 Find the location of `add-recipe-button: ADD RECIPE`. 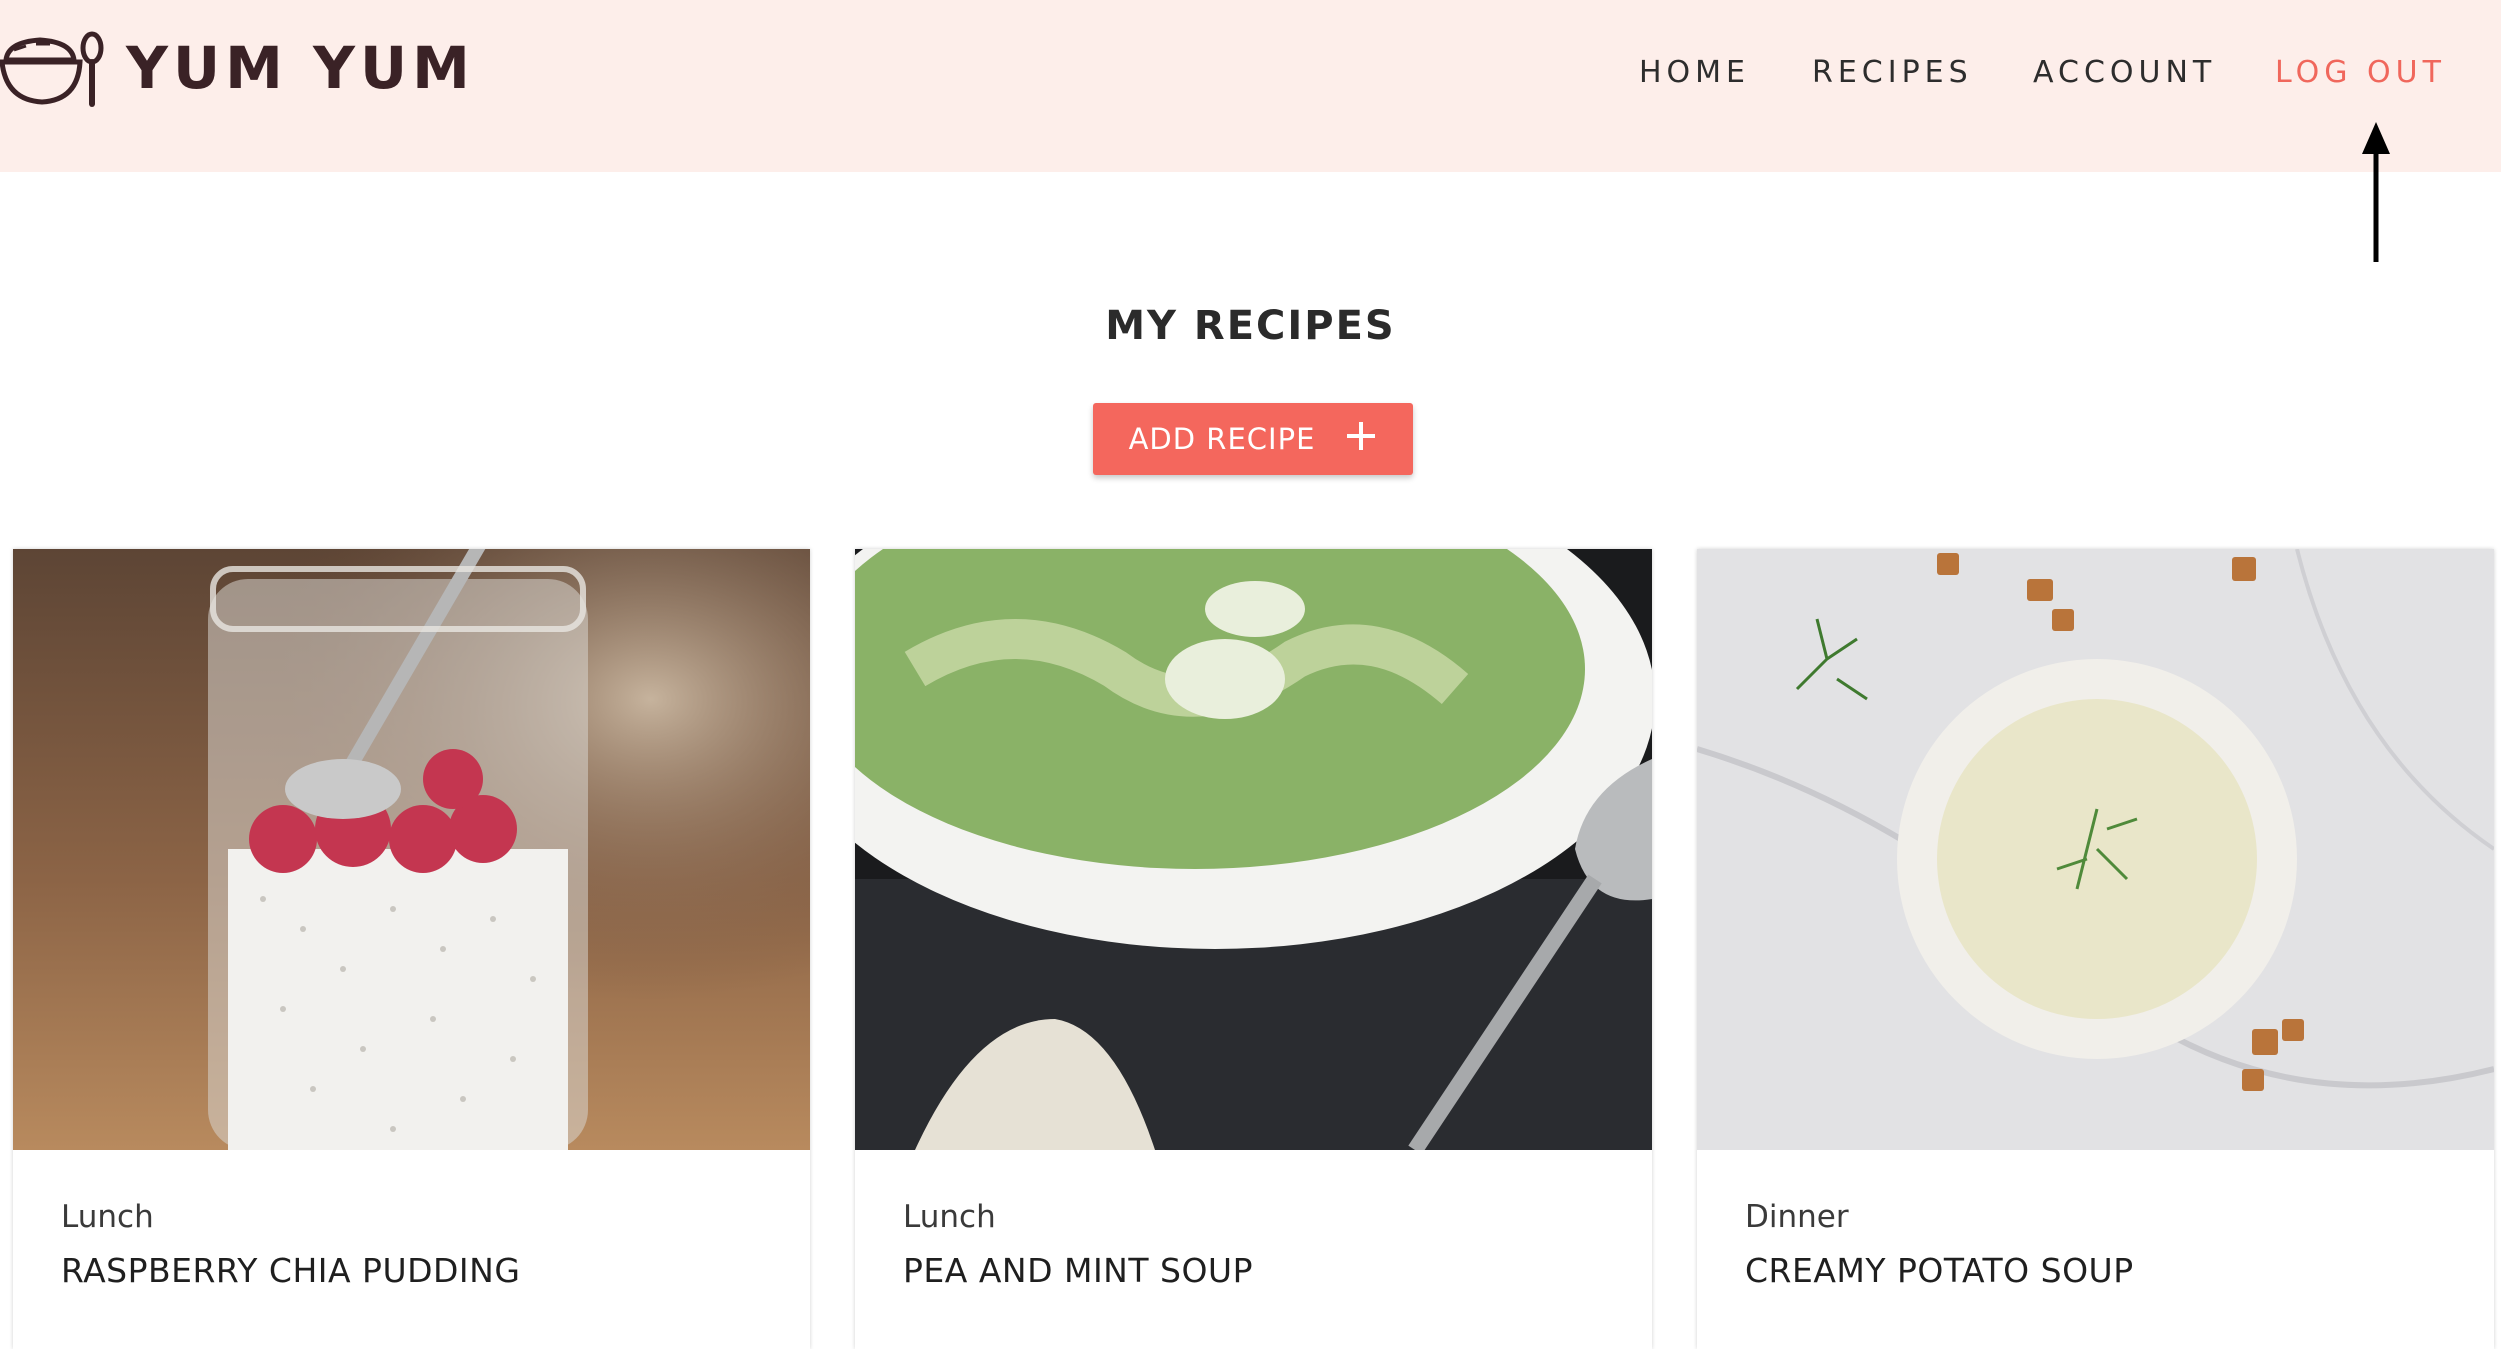

add-recipe-button: ADD RECIPE is located at coordinates (1253, 439).